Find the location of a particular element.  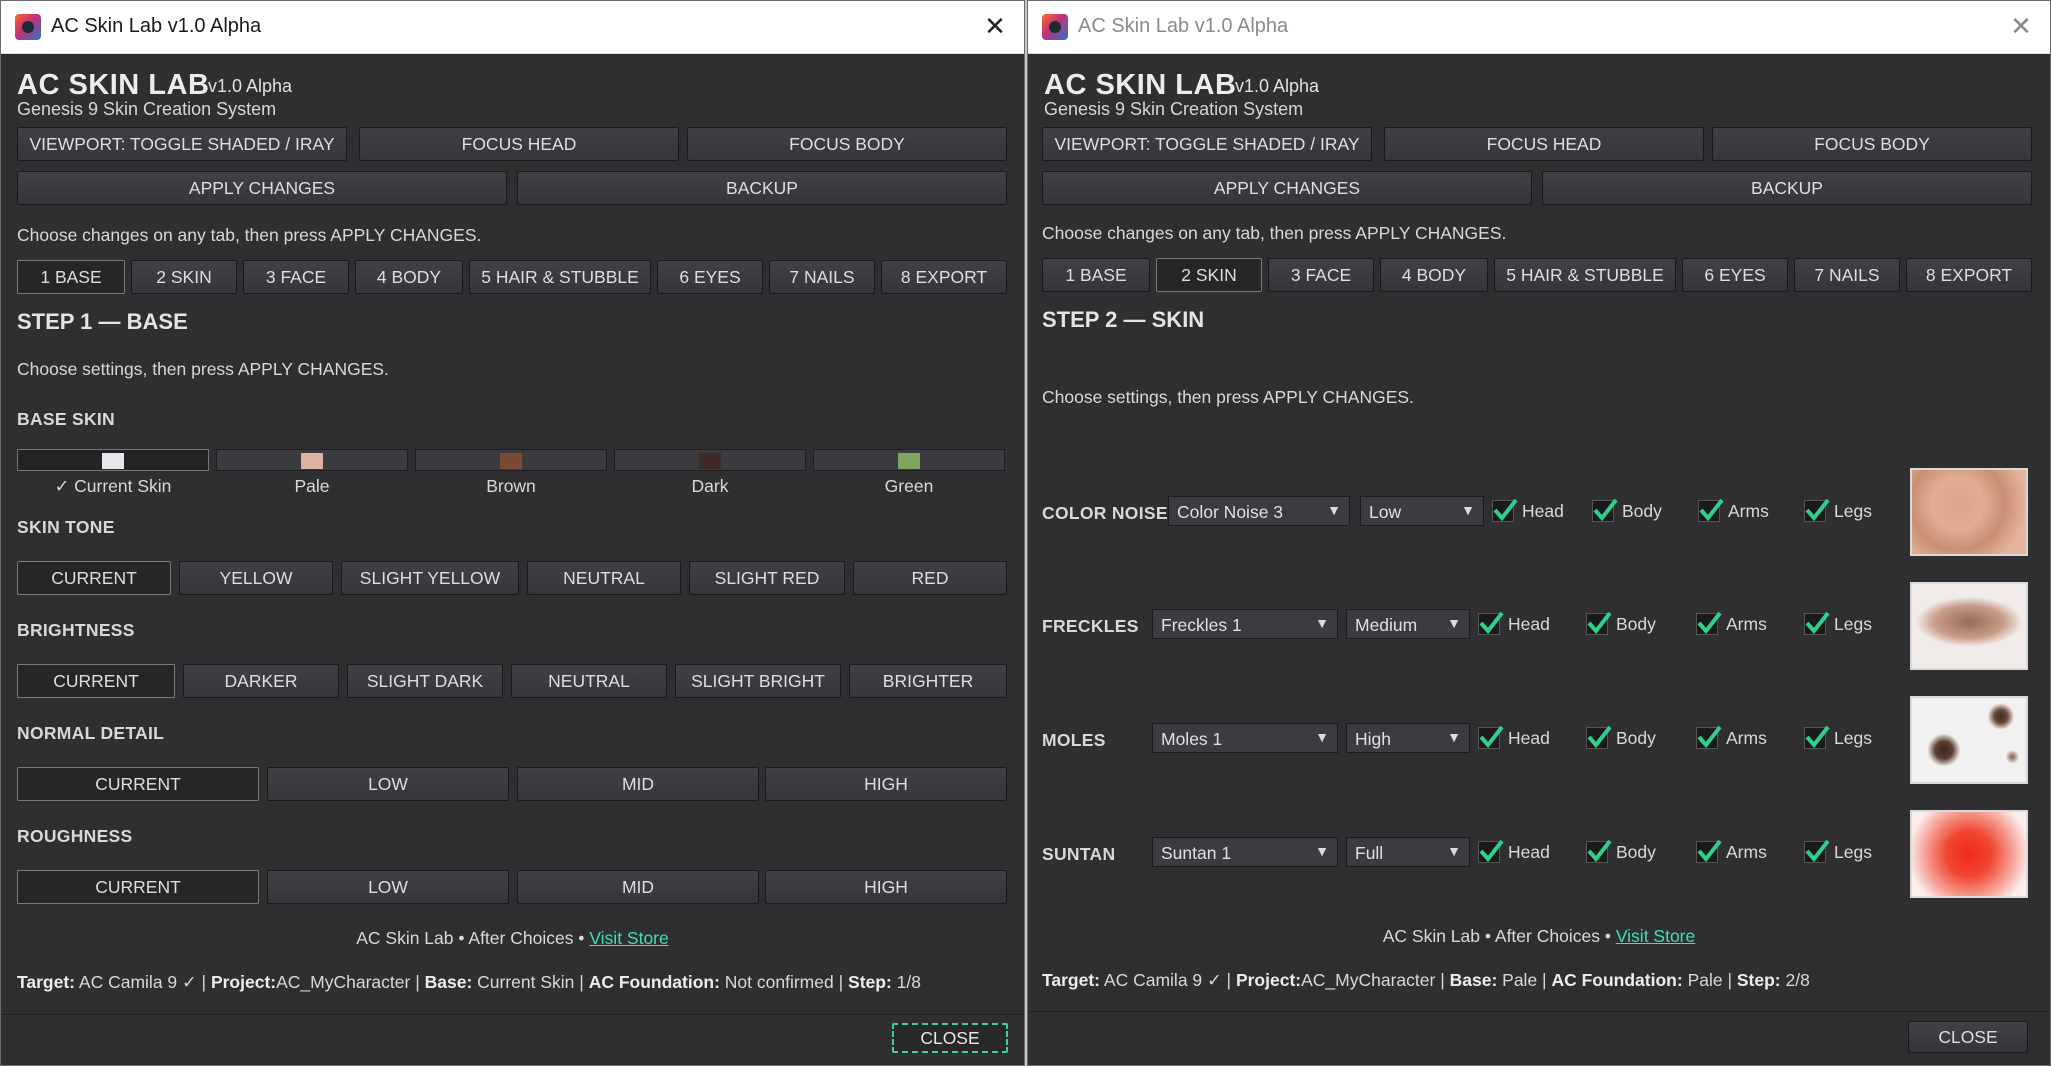

freckles-level-select: Medium ▼ is located at coordinates (1408, 624).